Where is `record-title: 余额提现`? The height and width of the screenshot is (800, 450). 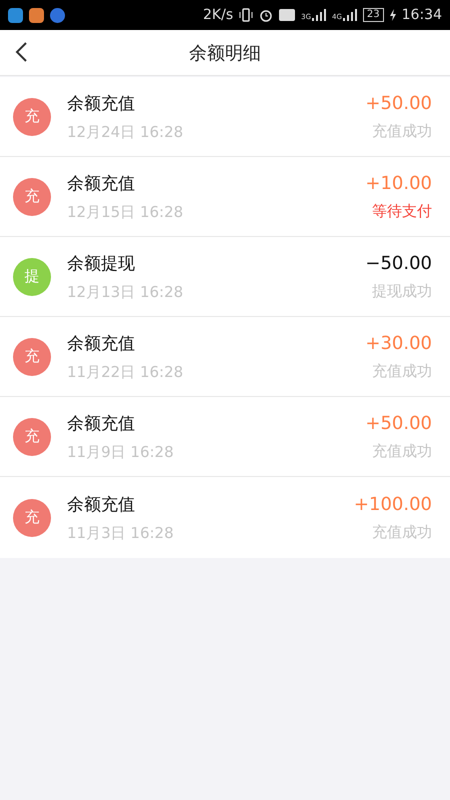
record-title: 余额提现 is located at coordinates (101, 263).